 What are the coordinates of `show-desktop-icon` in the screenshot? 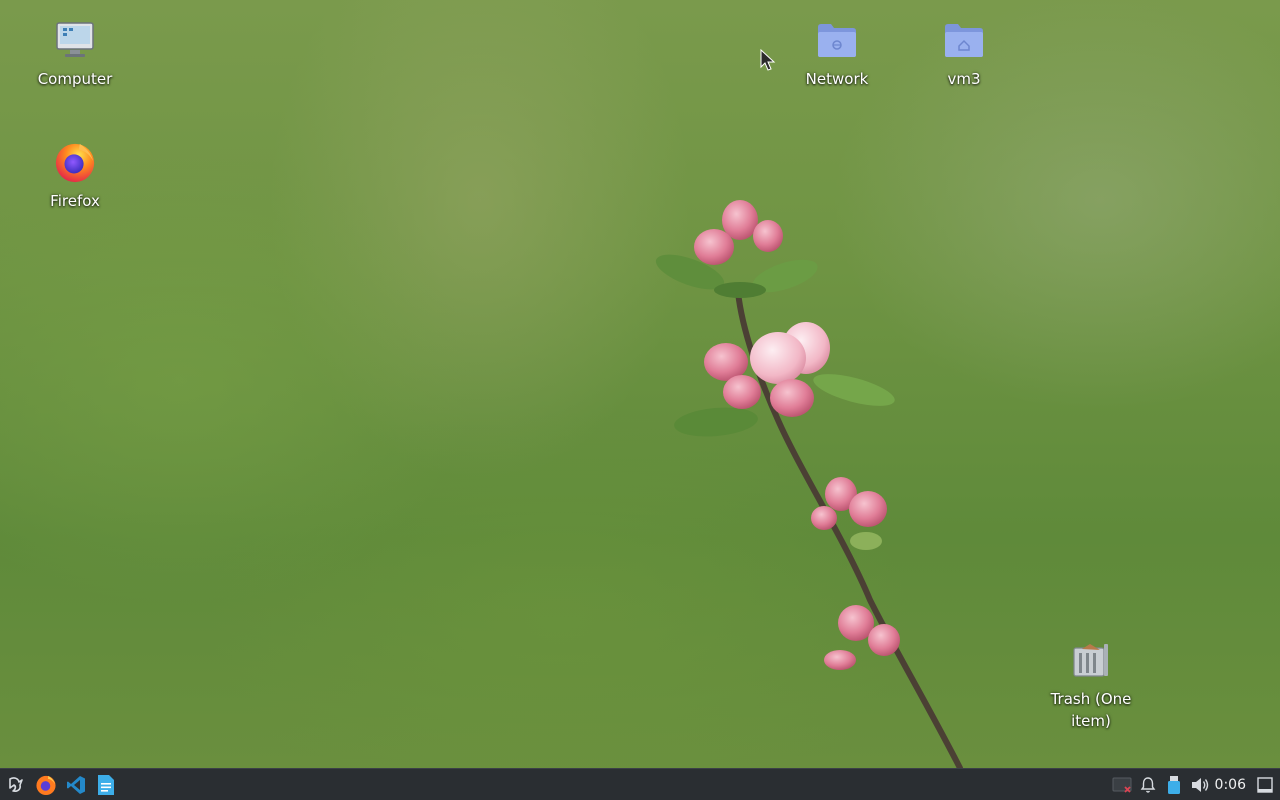 It's located at (1265, 784).